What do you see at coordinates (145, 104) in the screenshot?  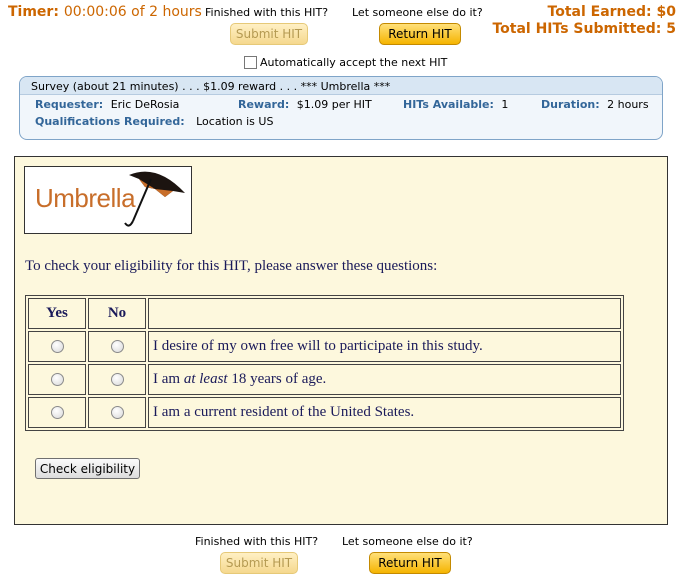 I see `requester-value: Eric DeRosia` at bounding box center [145, 104].